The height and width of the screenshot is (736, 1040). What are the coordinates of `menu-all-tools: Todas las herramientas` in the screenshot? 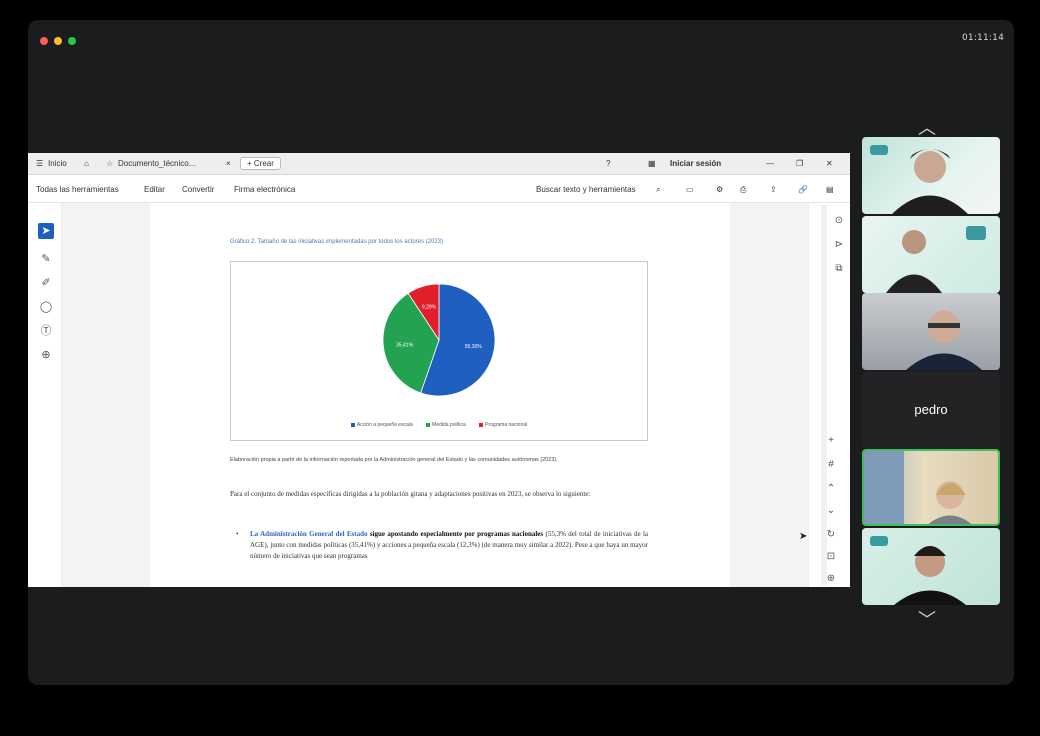 It's located at (77, 189).